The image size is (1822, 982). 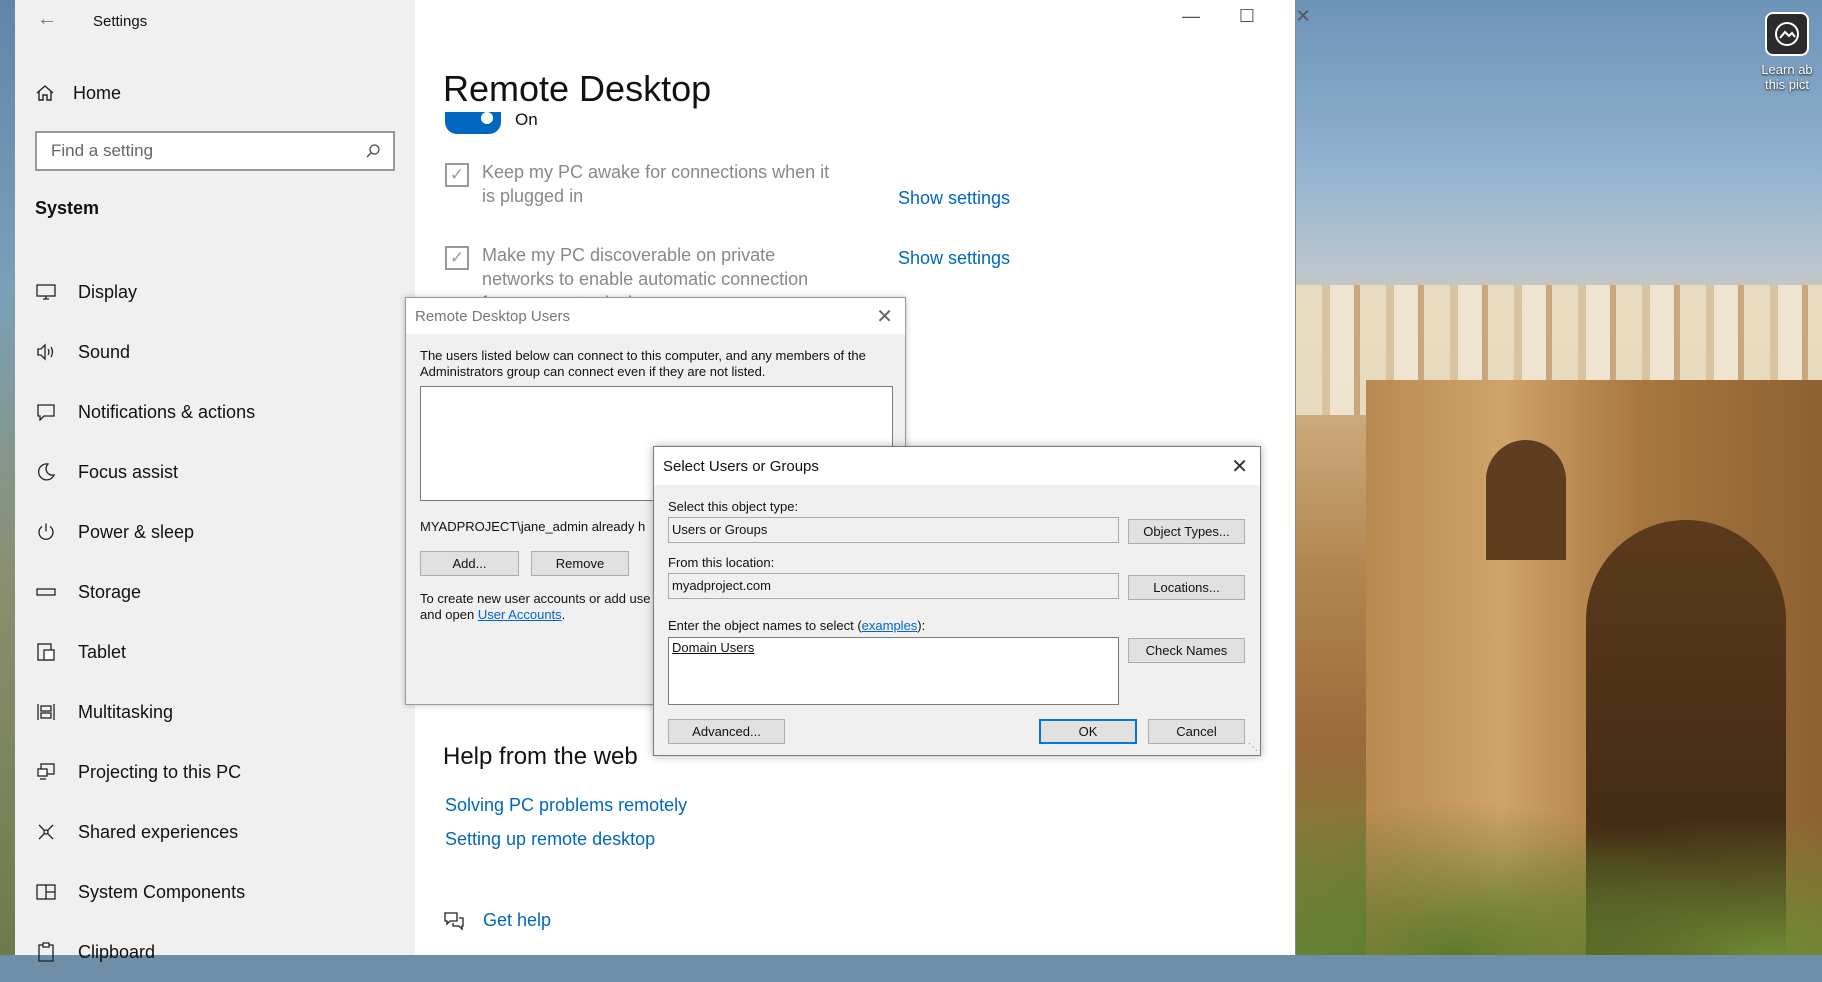 I want to click on get-help-row: Get help, so click(x=497, y=920).